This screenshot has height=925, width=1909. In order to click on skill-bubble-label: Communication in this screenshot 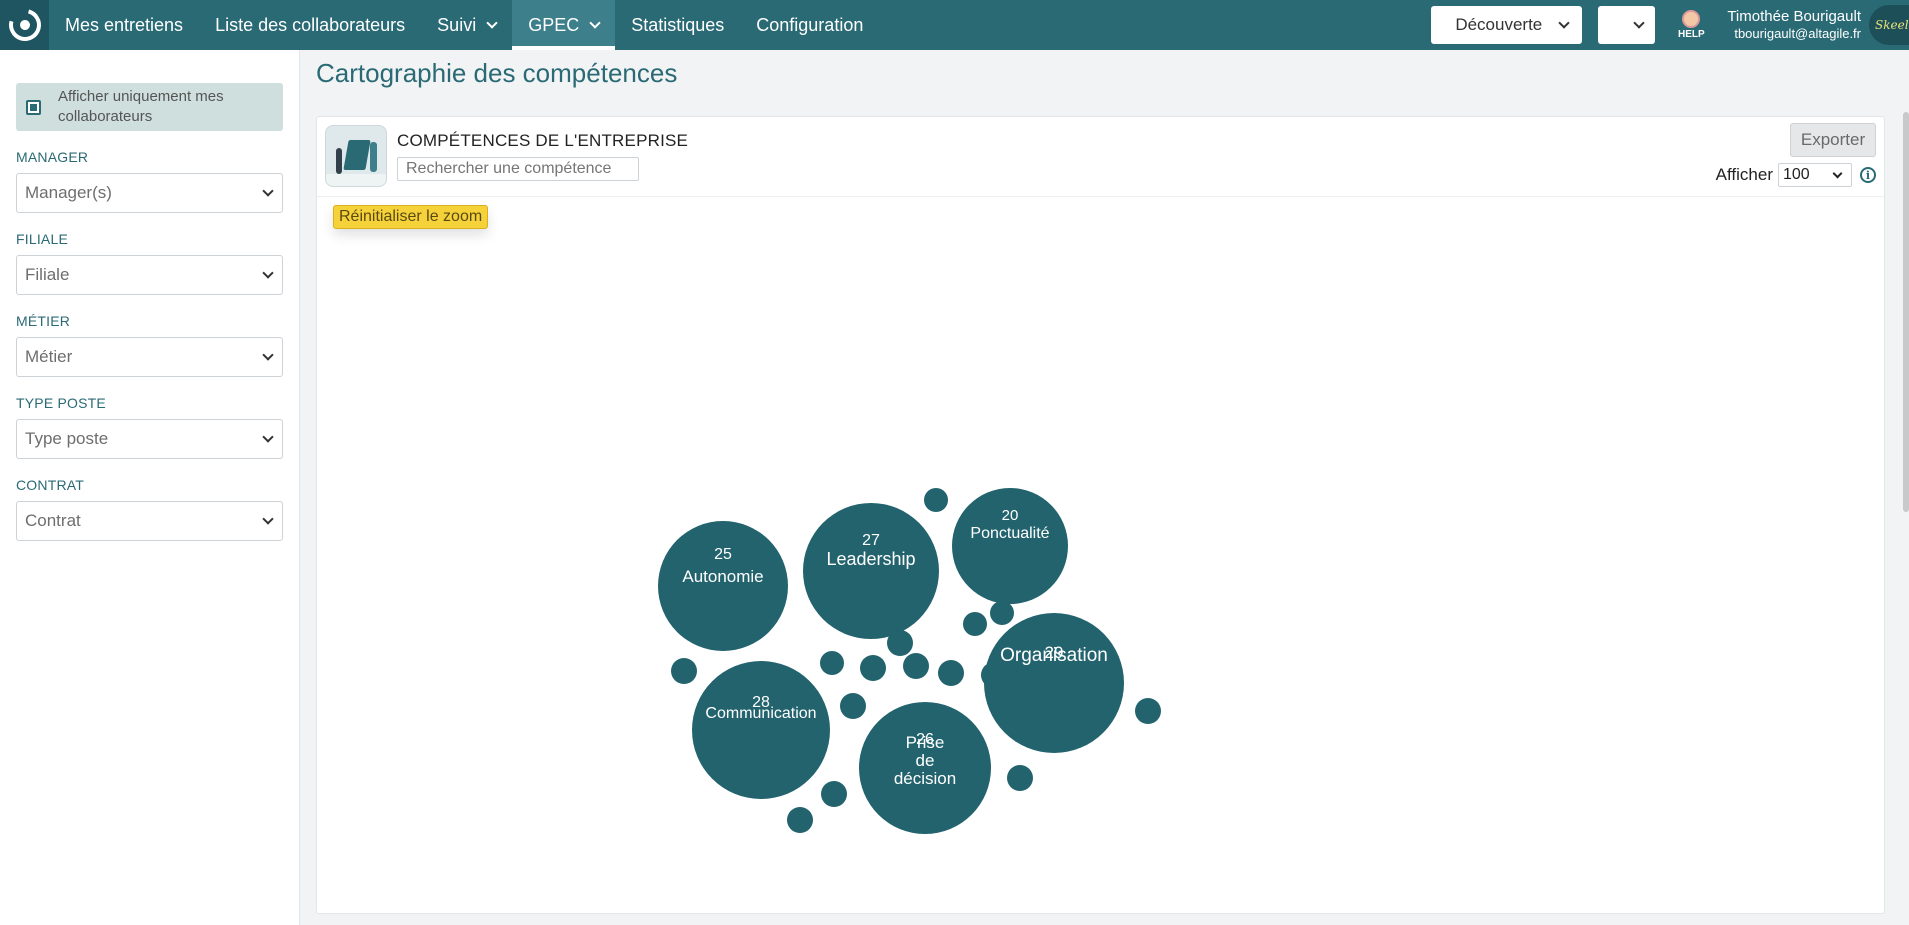, I will do `click(760, 713)`.